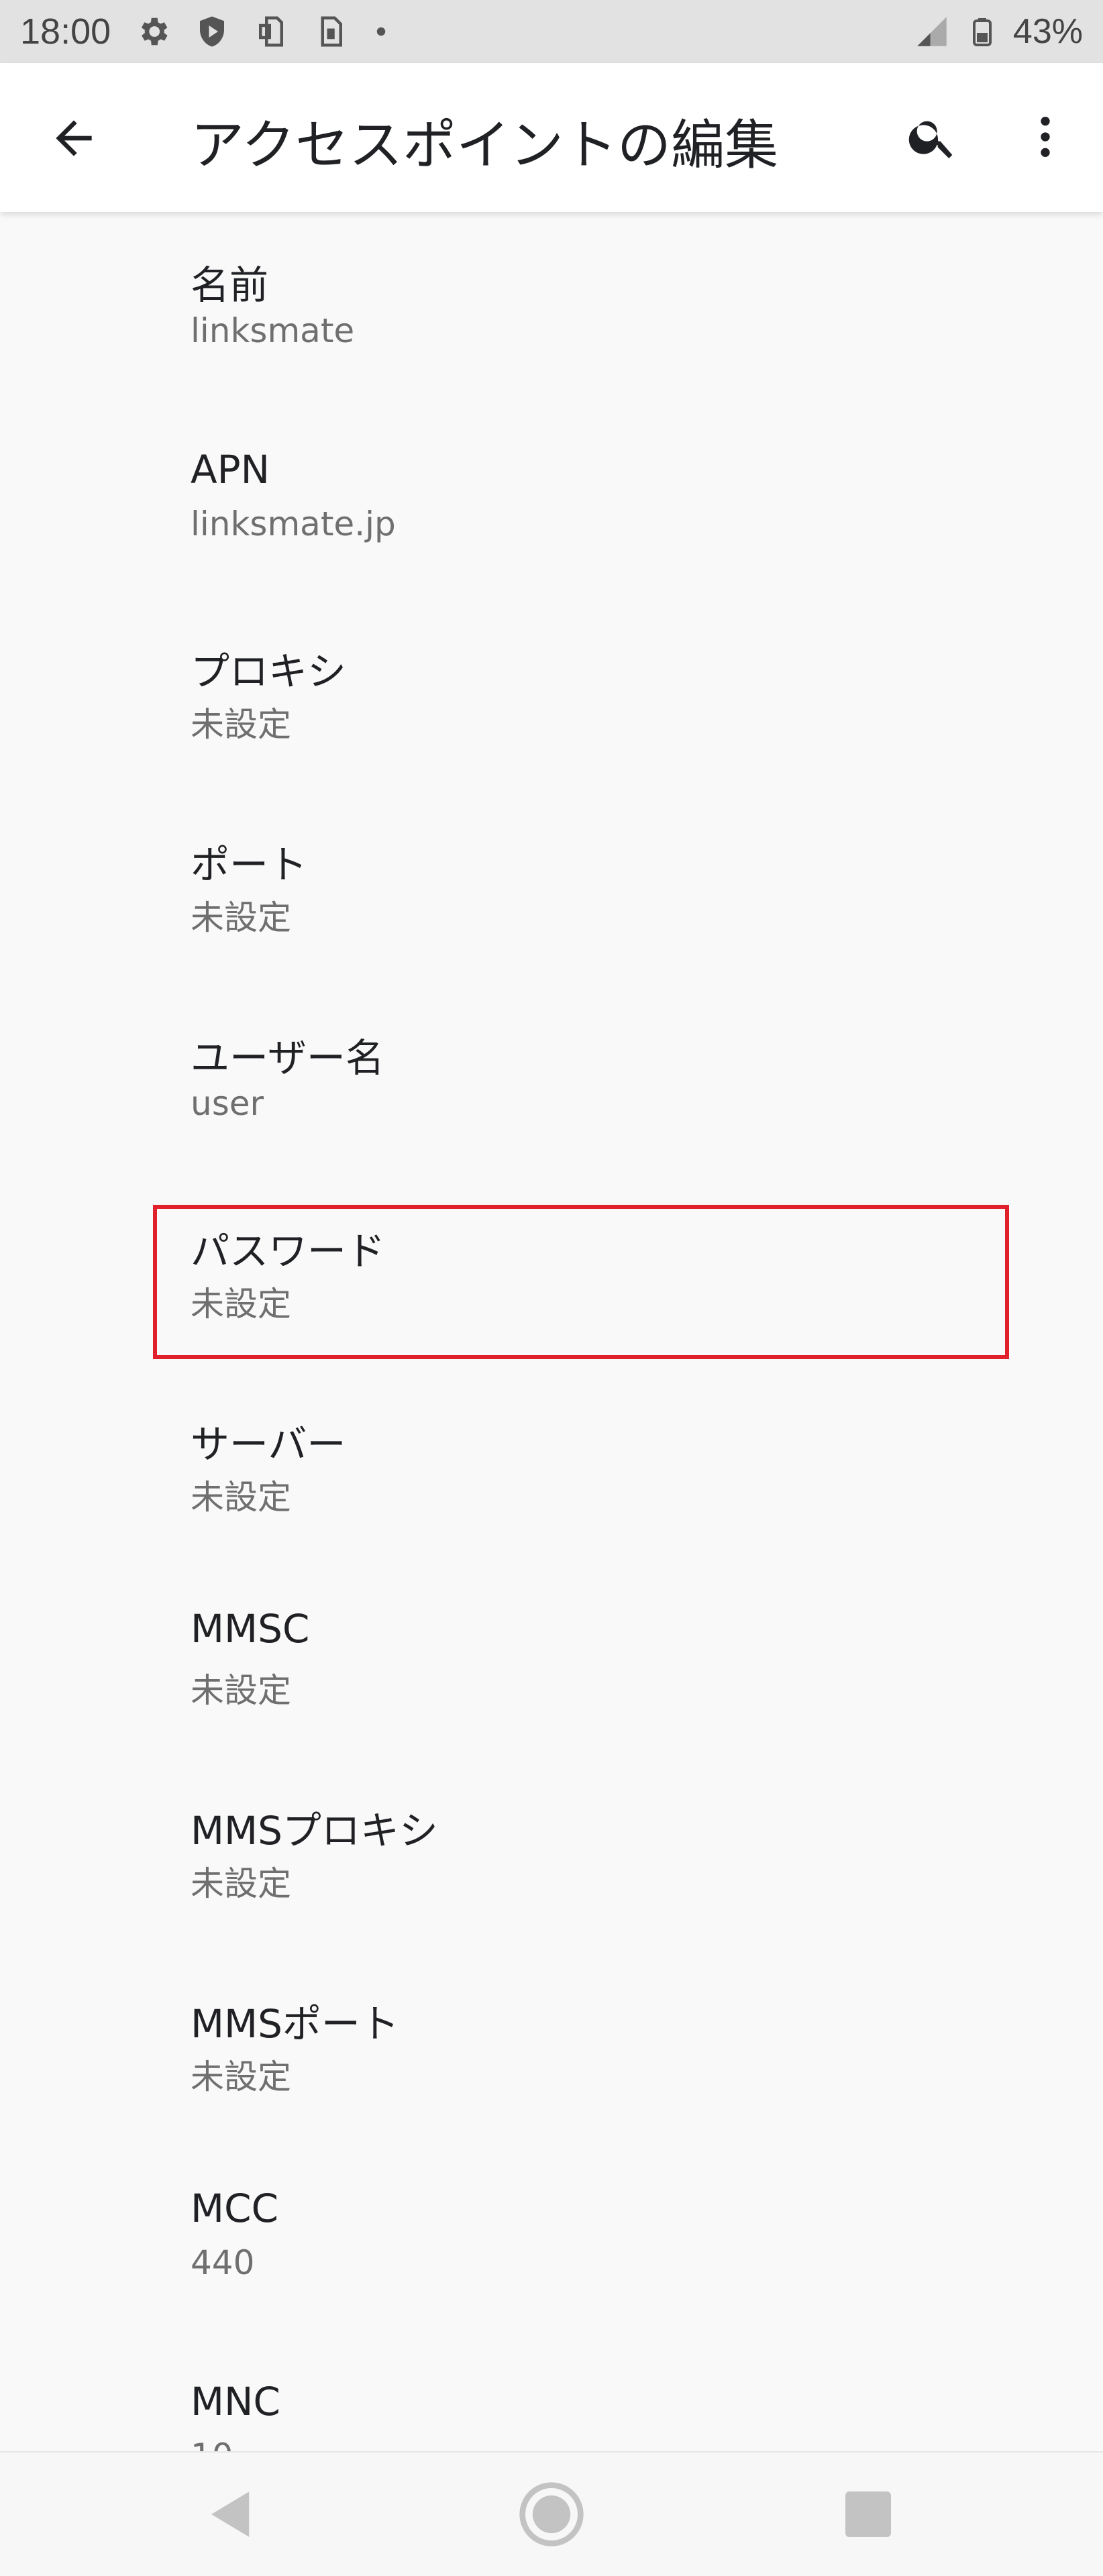  Describe the element at coordinates (230, 469) in the screenshot. I see `pref-title: APN` at that location.